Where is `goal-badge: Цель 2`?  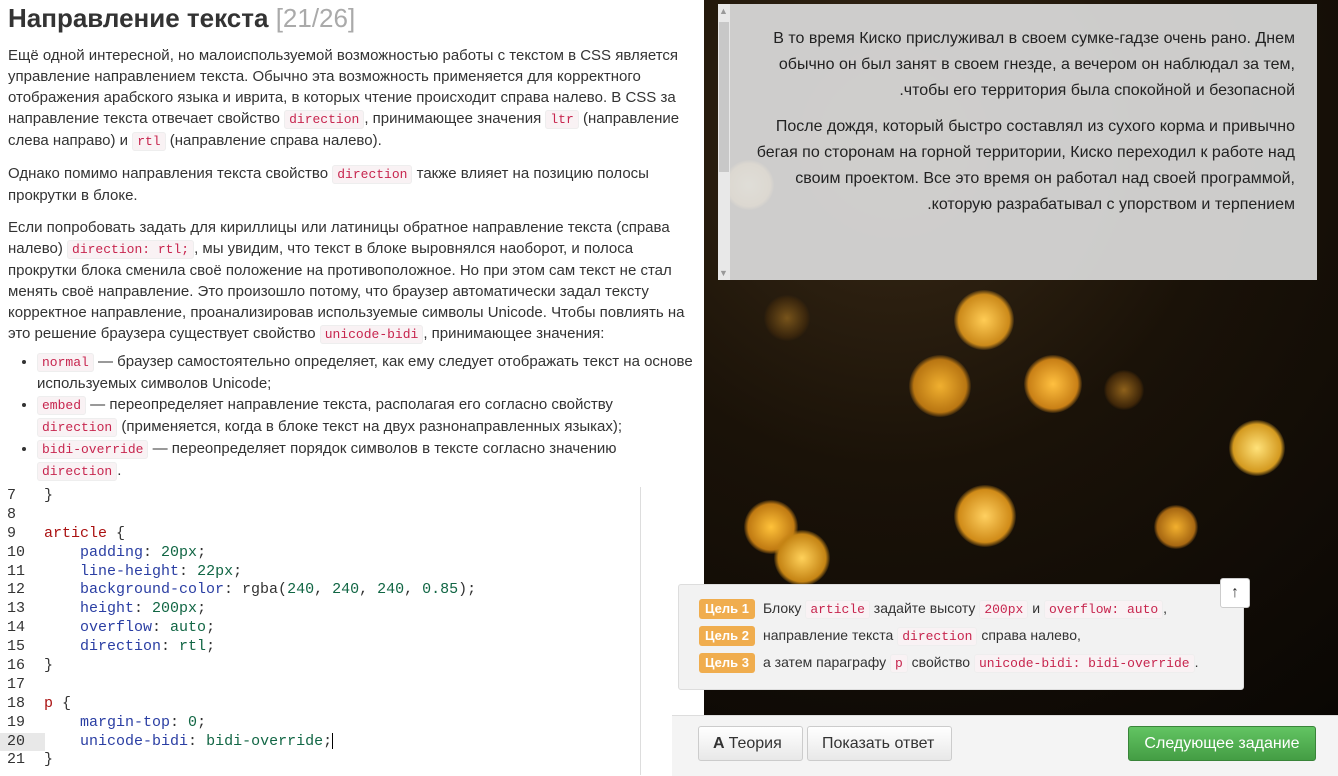 goal-badge: Цель 2 is located at coordinates (727, 636).